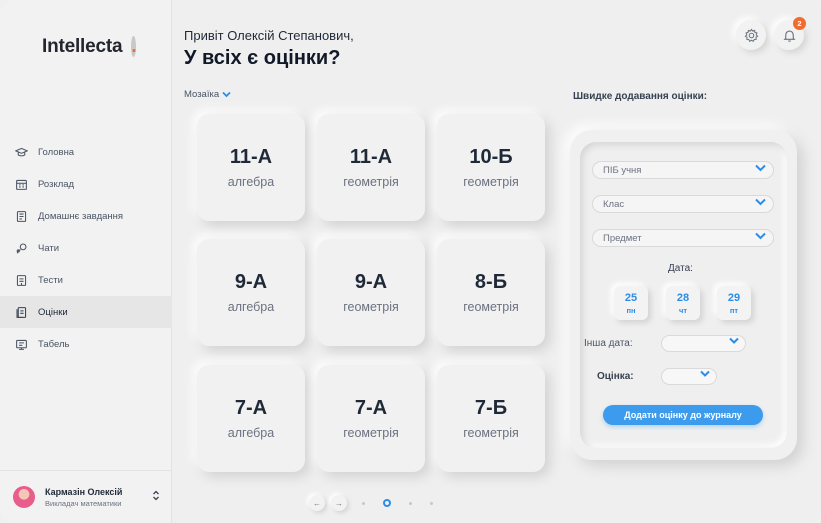 The width and height of the screenshot is (821, 523). Describe the element at coordinates (683, 170) in the screenshot. I see `student-select: ПІБ учня` at that location.